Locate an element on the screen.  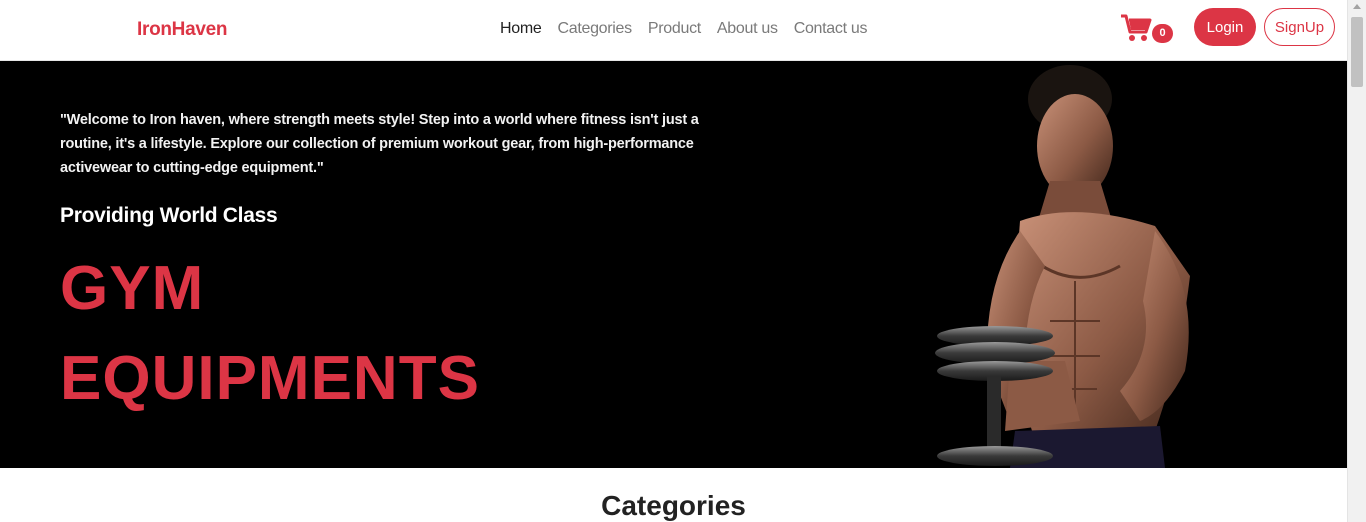
cart-icon is located at coordinates (1136, 27).